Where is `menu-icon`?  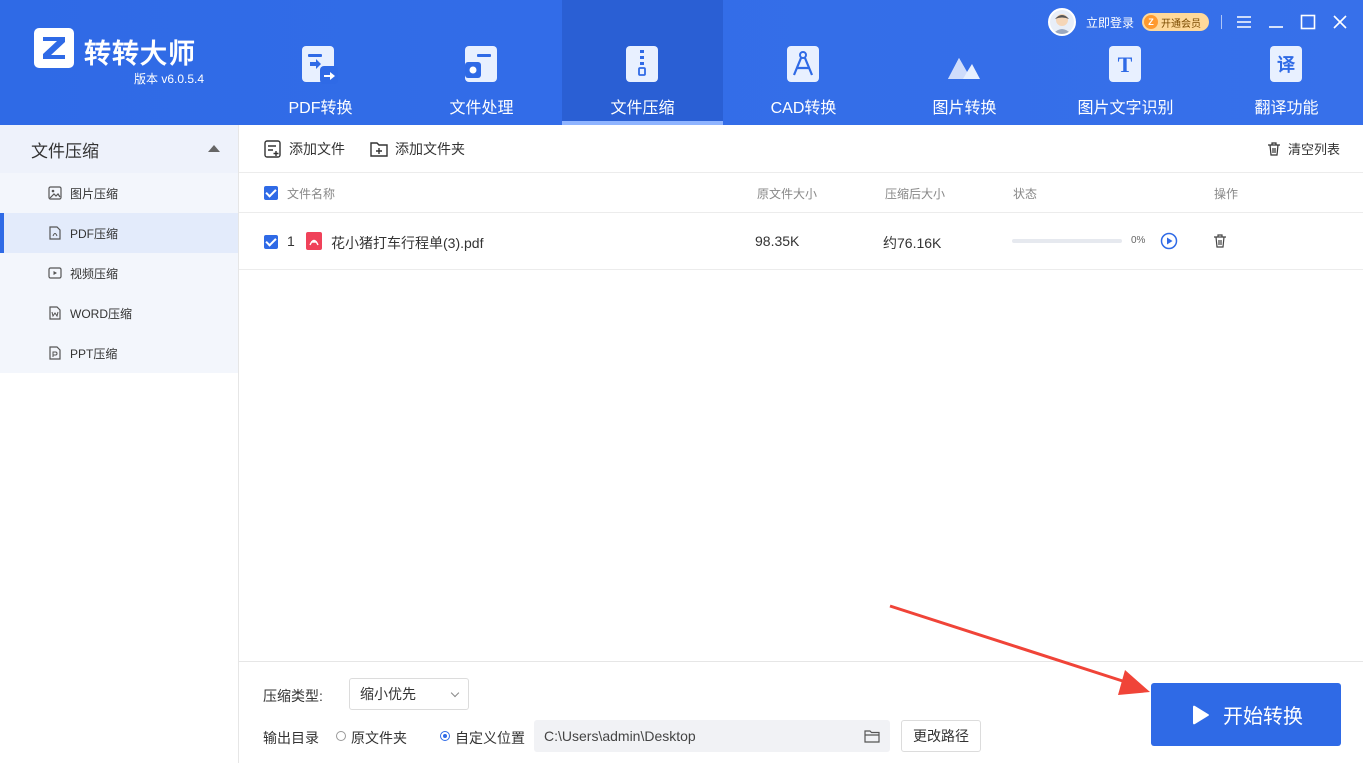 menu-icon is located at coordinates (1244, 22).